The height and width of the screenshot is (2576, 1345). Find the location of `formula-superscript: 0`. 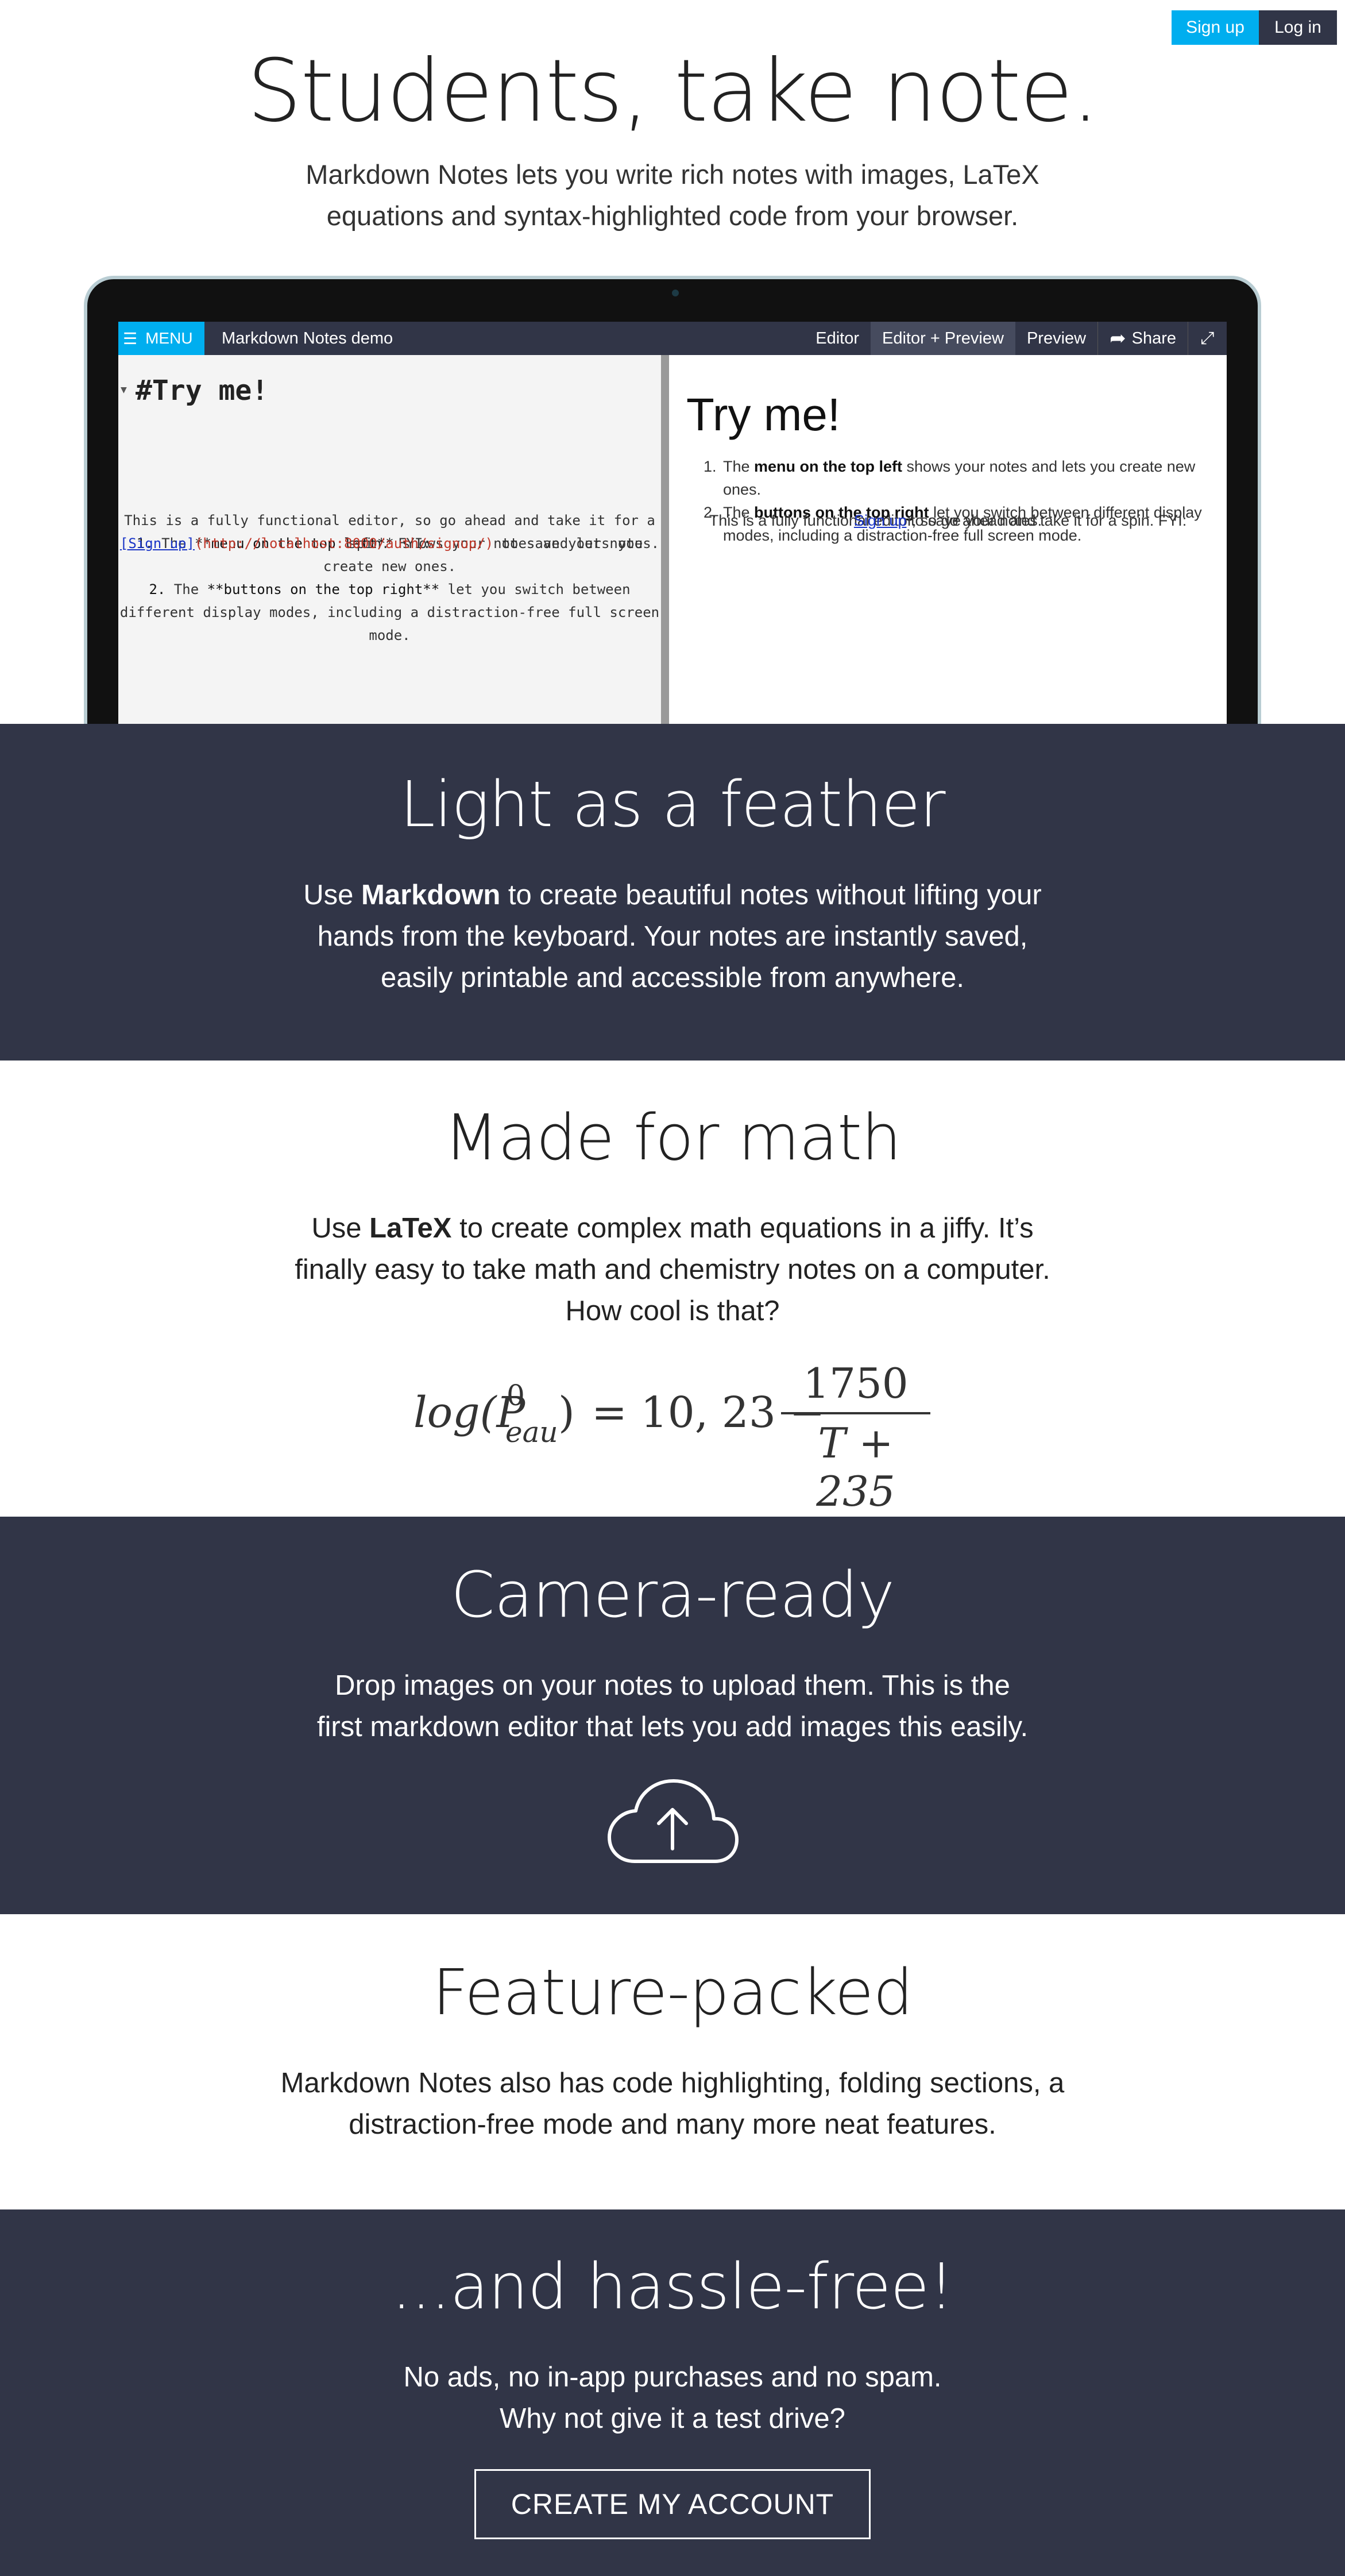

formula-superscript: 0 is located at coordinates (516, 1395).